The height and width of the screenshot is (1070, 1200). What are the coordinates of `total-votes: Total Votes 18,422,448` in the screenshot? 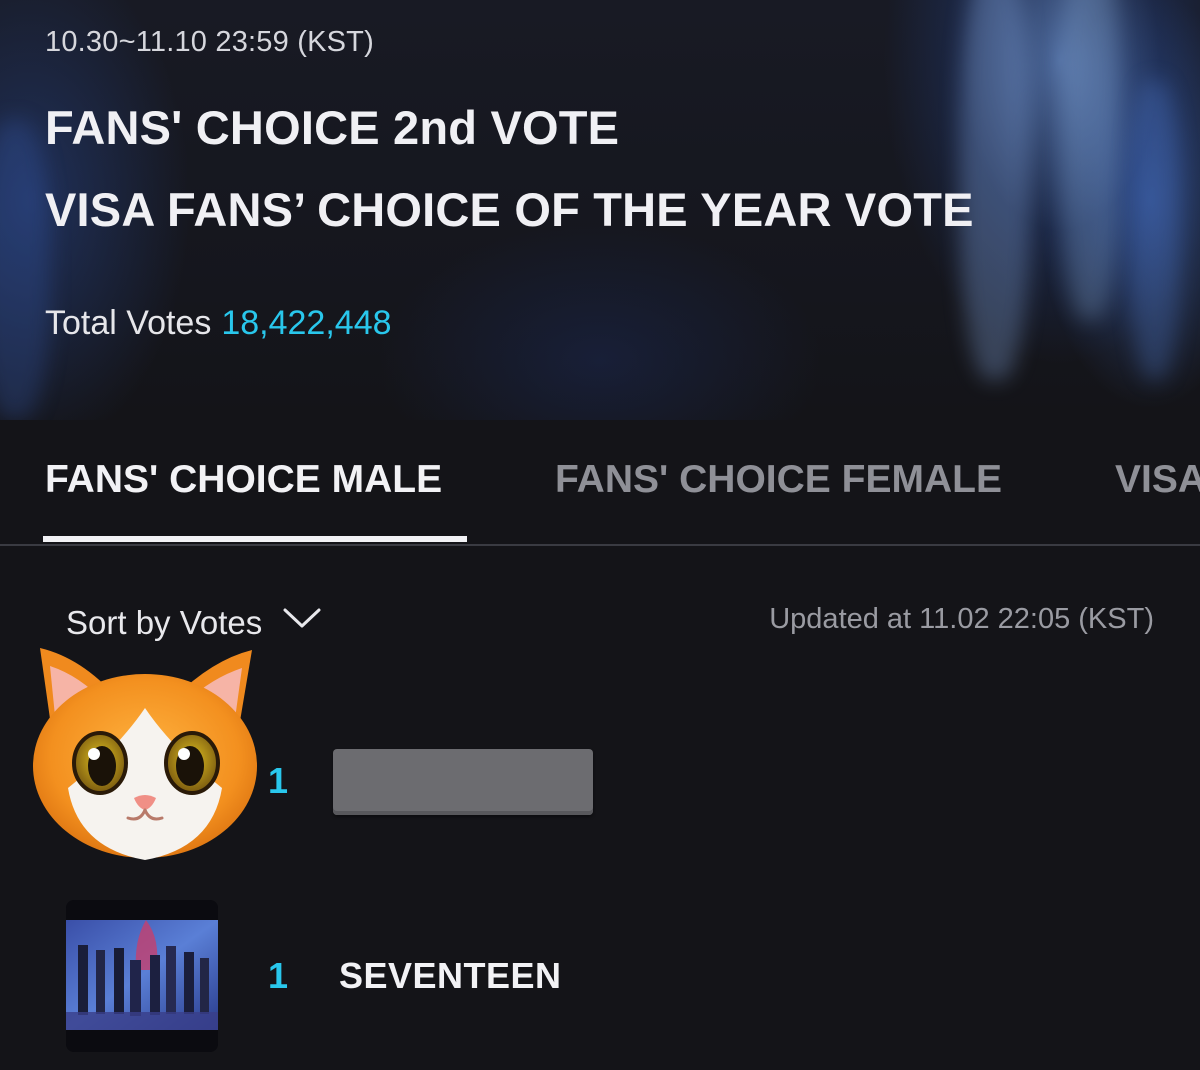 It's located at (218, 323).